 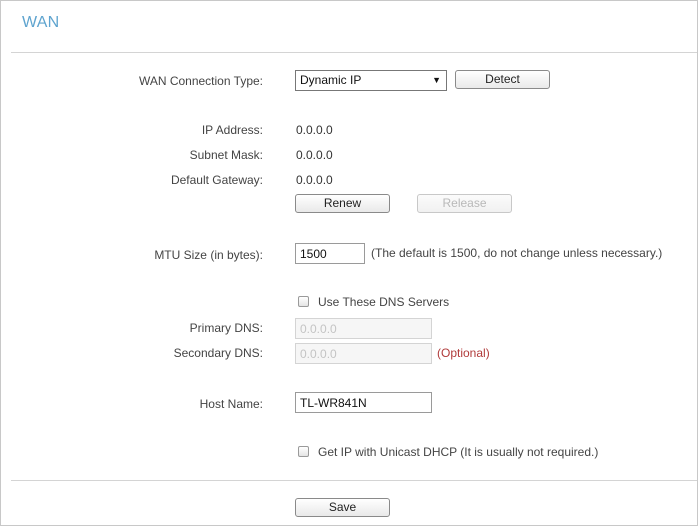 What do you see at coordinates (314, 155) in the screenshot?
I see `subnet-mask-value: 0.0.0.0` at bounding box center [314, 155].